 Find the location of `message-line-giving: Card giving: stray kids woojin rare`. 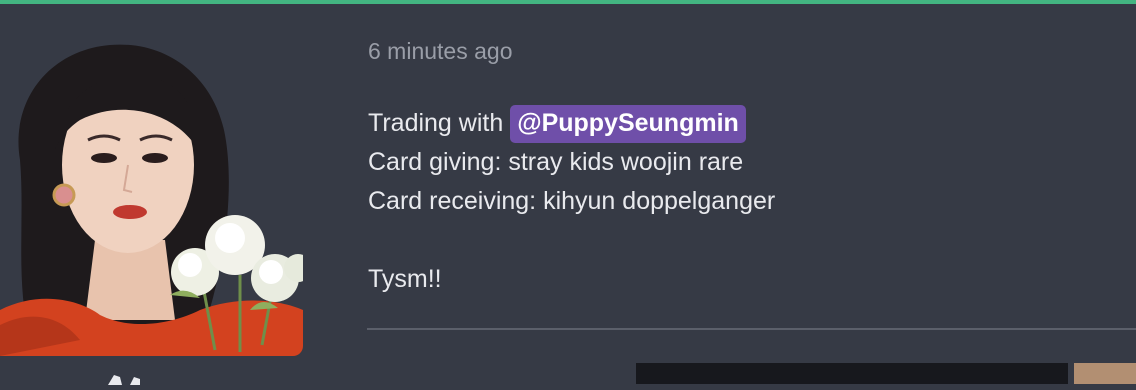

message-line-giving: Card giving: stray kids woojin rare is located at coordinates (556, 162).